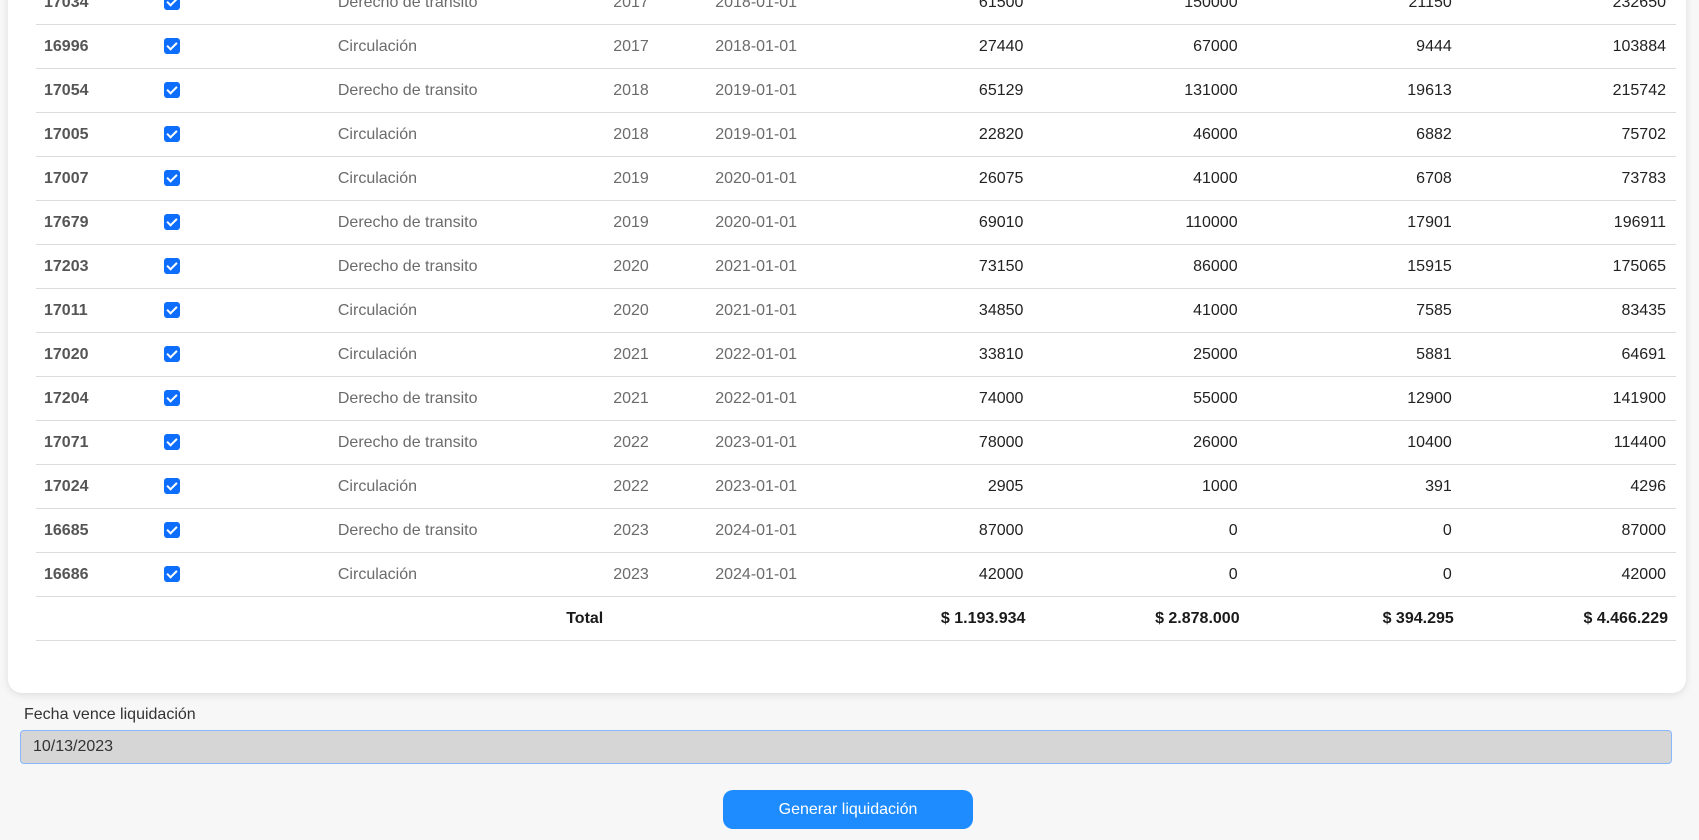 Image resolution: width=1699 pixels, height=840 pixels. What do you see at coordinates (792, 90) in the screenshot?
I see `row-date: 2019-01-01` at bounding box center [792, 90].